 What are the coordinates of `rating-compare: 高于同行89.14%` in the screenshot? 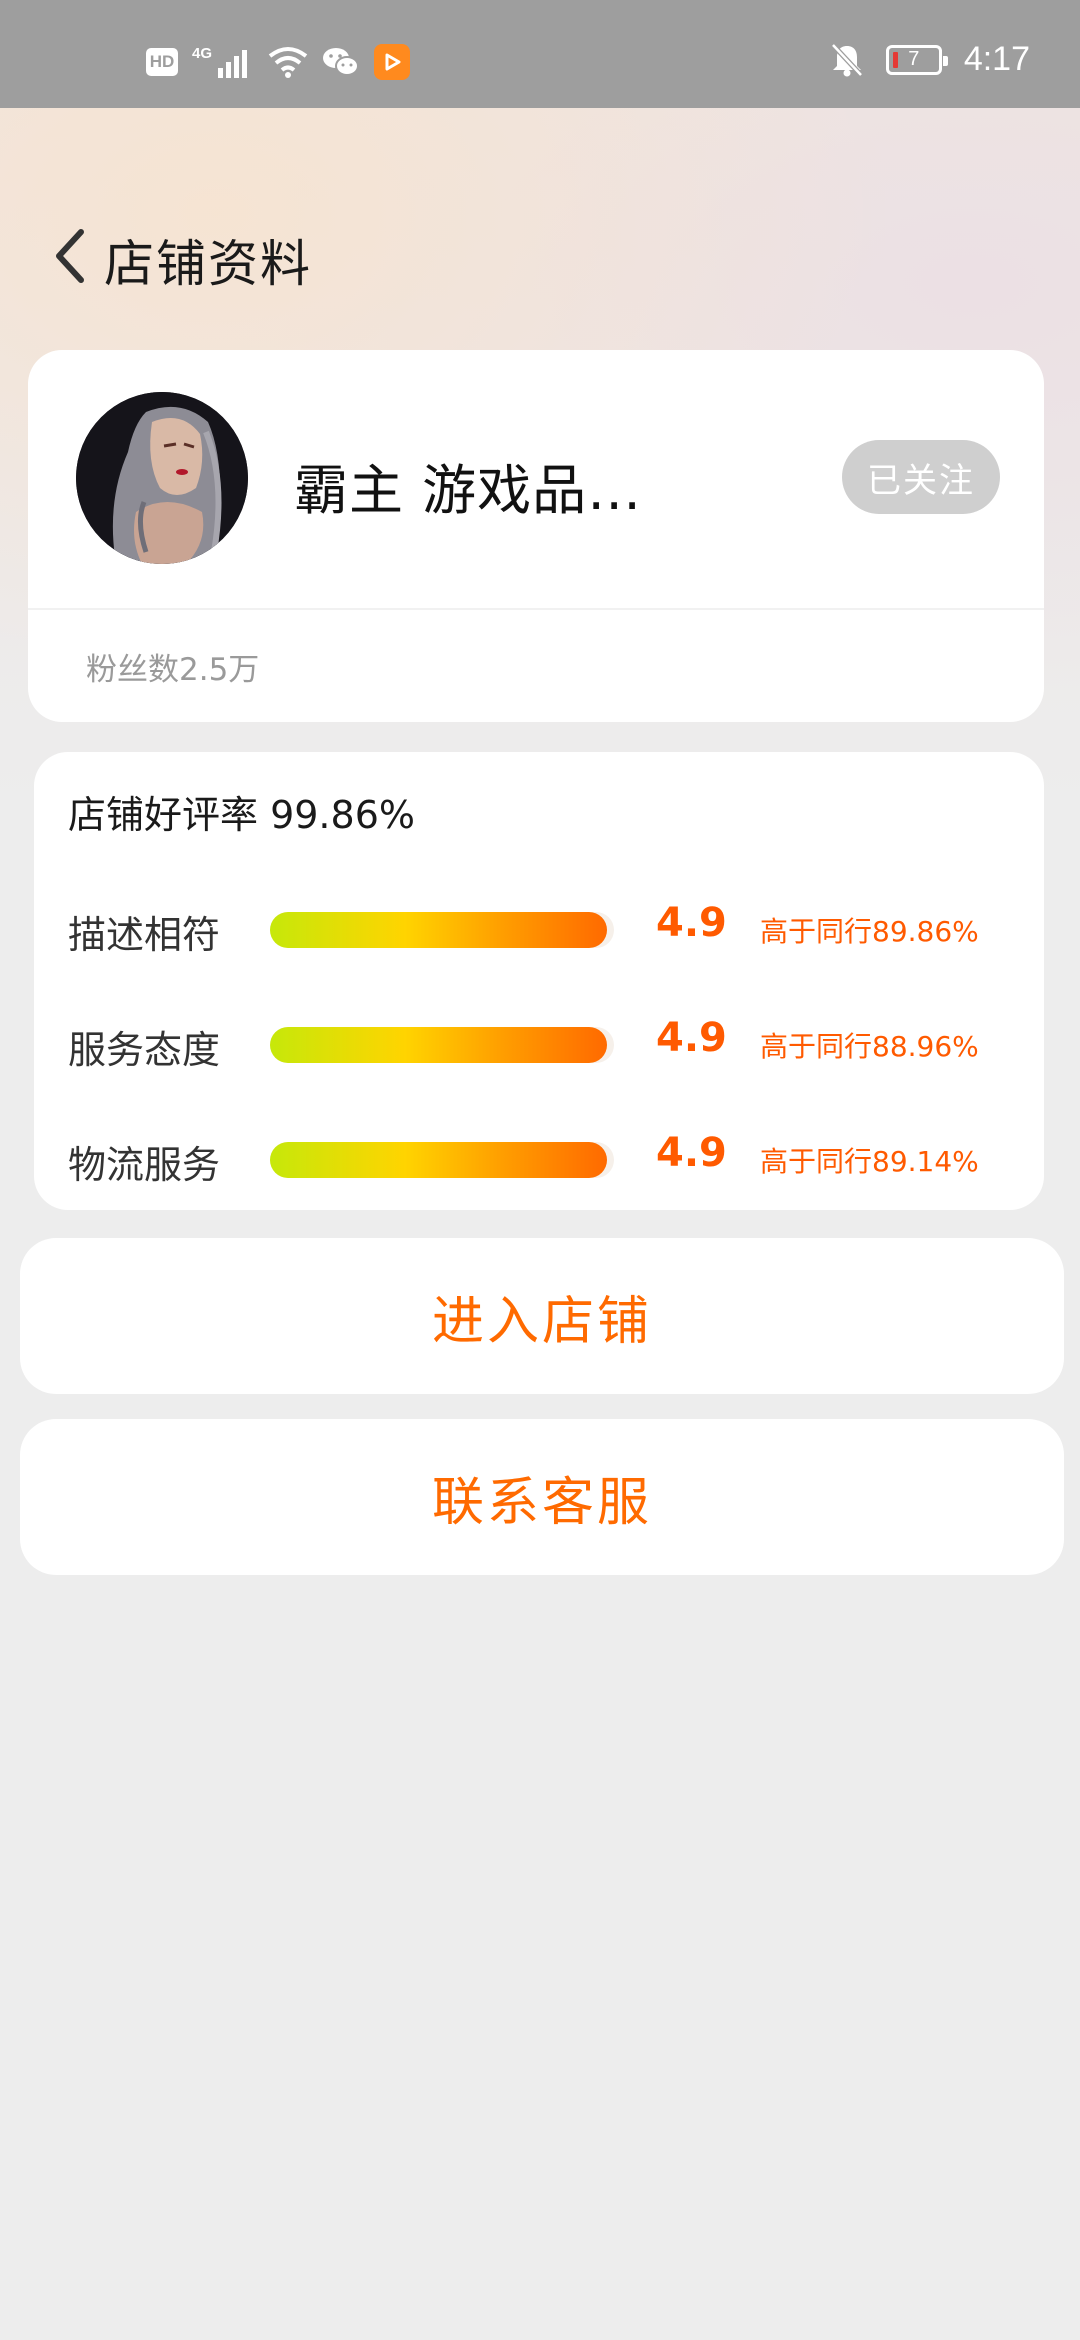 It's located at (869, 1161).